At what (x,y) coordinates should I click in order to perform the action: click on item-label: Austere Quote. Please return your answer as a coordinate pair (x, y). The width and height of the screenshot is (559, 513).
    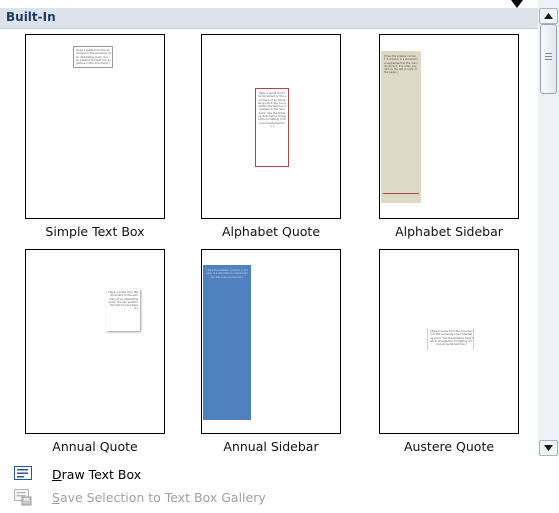
    Looking at the image, I should click on (449, 446).